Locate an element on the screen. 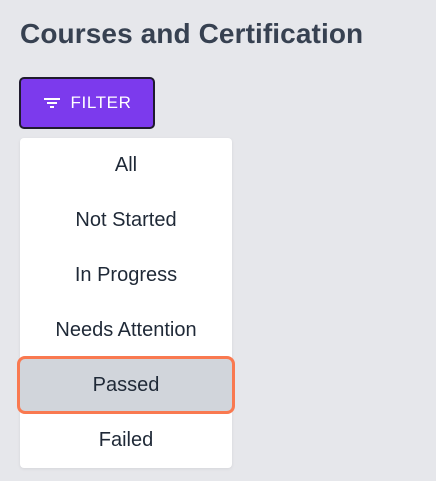  filter-option-all: All is located at coordinates (126, 165).